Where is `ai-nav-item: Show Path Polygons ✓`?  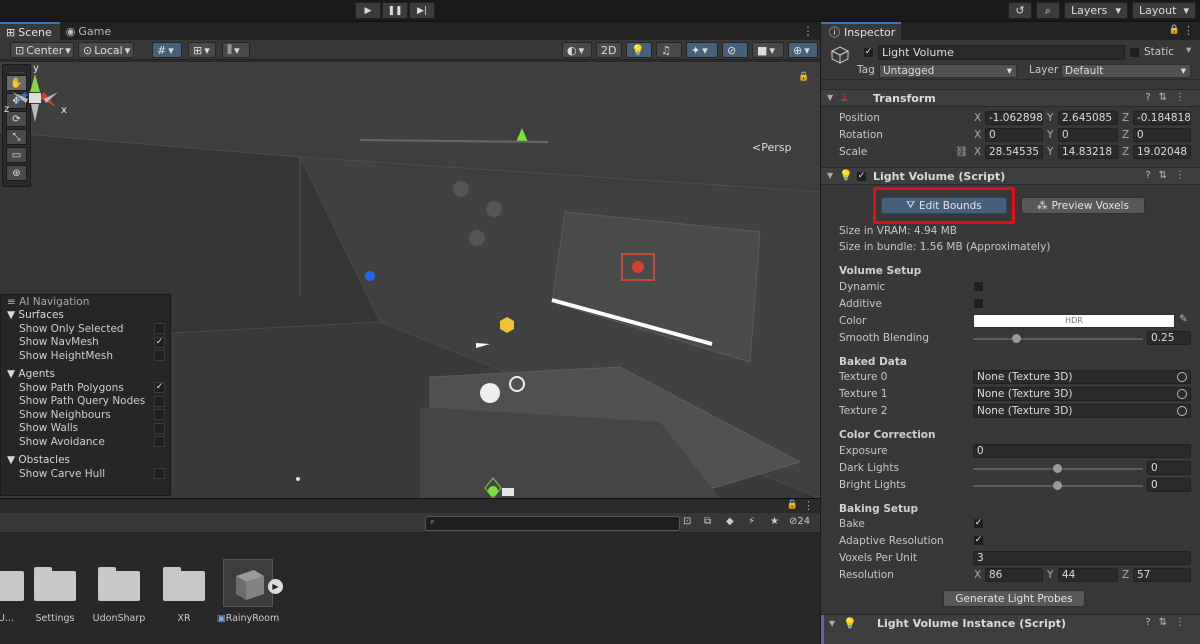 ai-nav-item: Show Path Polygons ✓ is located at coordinates (85, 388).